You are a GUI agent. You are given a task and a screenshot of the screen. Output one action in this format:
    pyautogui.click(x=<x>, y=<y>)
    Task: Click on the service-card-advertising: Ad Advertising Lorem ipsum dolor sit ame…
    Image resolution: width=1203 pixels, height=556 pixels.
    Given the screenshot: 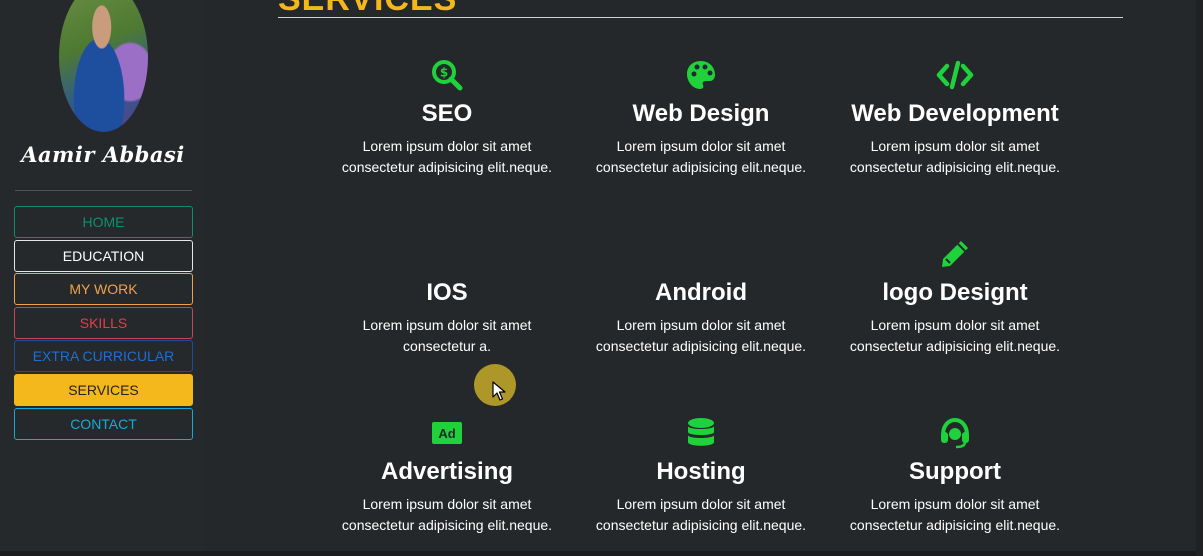 What is the action you would take?
    pyautogui.click(x=447, y=476)
    